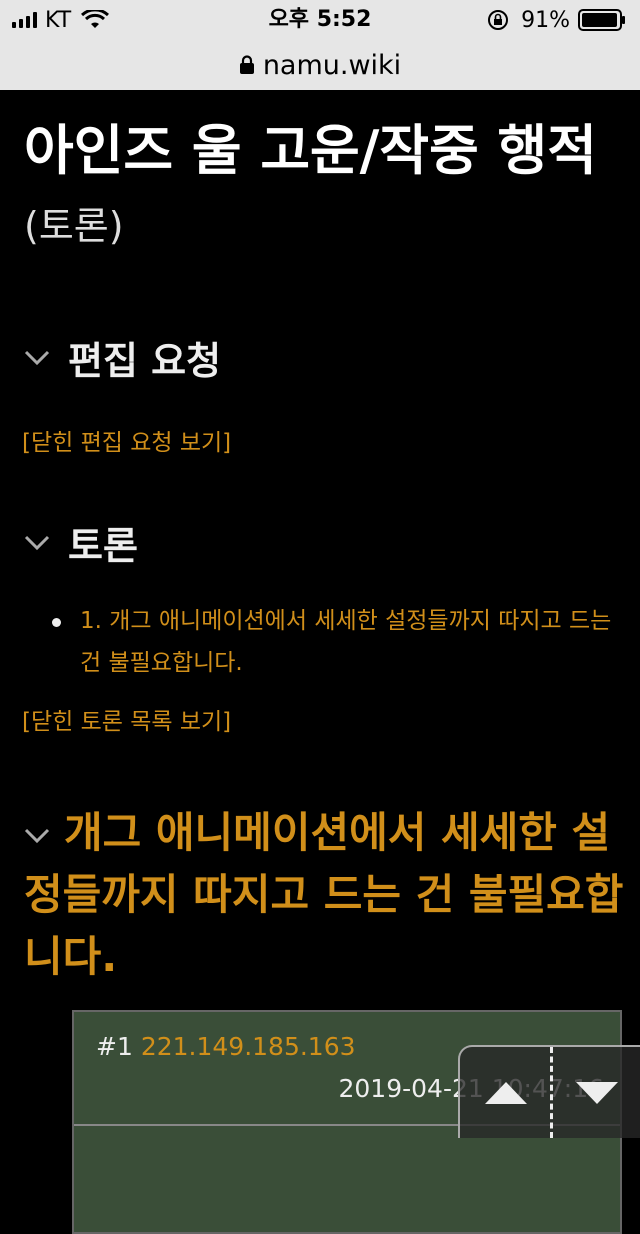 Image resolution: width=640 pixels, height=1234 pixels. I want to click on thread-title: 개그 애니메이션에서 세세한 설정들까지 따지고 드는 건 불필요합니다., so click(324, 895).